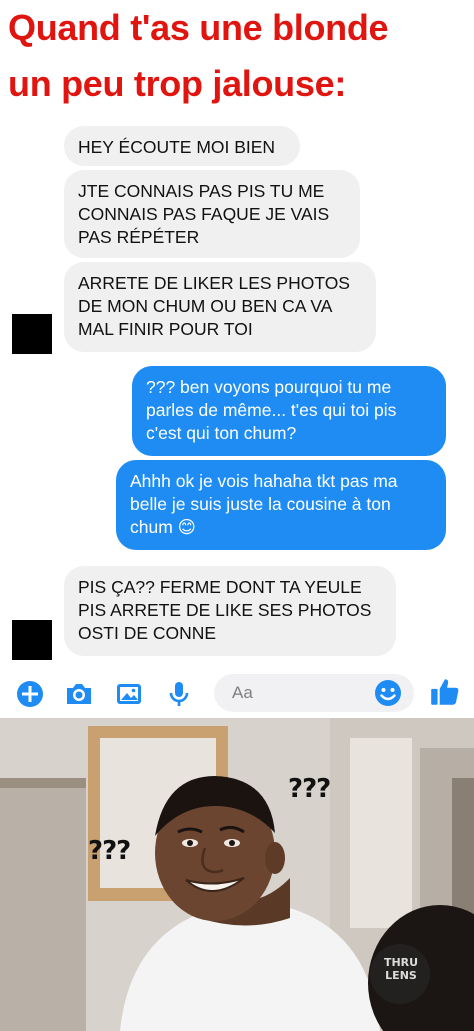  What do you see at coordinates (445, 692) in the screenshot?
I see `thumbs-up-icon` at bounding box center [445, 692].